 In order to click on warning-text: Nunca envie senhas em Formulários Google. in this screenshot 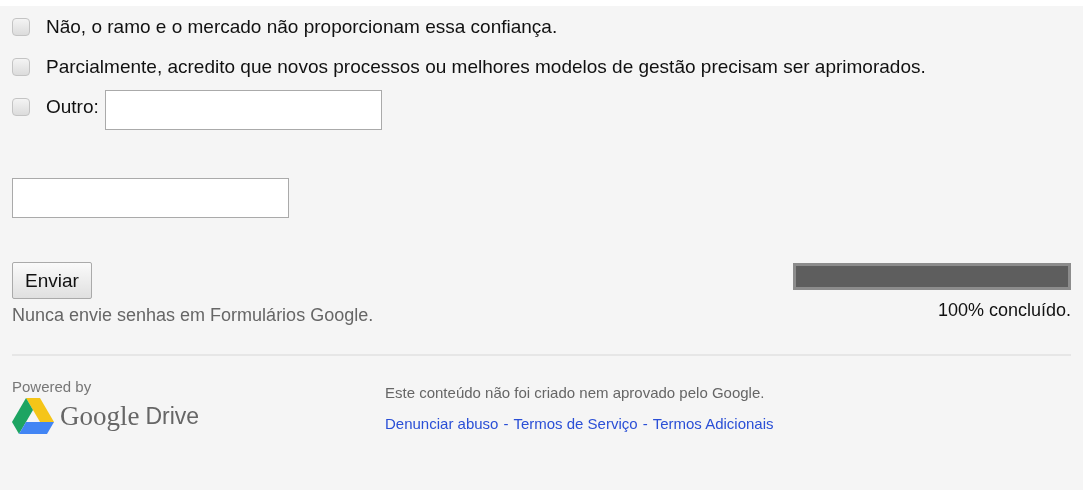, I will do `click(193, 315)`.